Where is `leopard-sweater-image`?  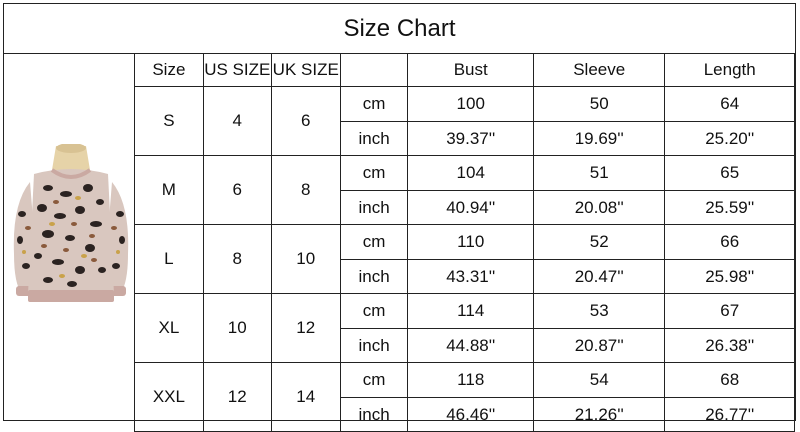
leopard-sweater-image is located at coordinates (71, 229).